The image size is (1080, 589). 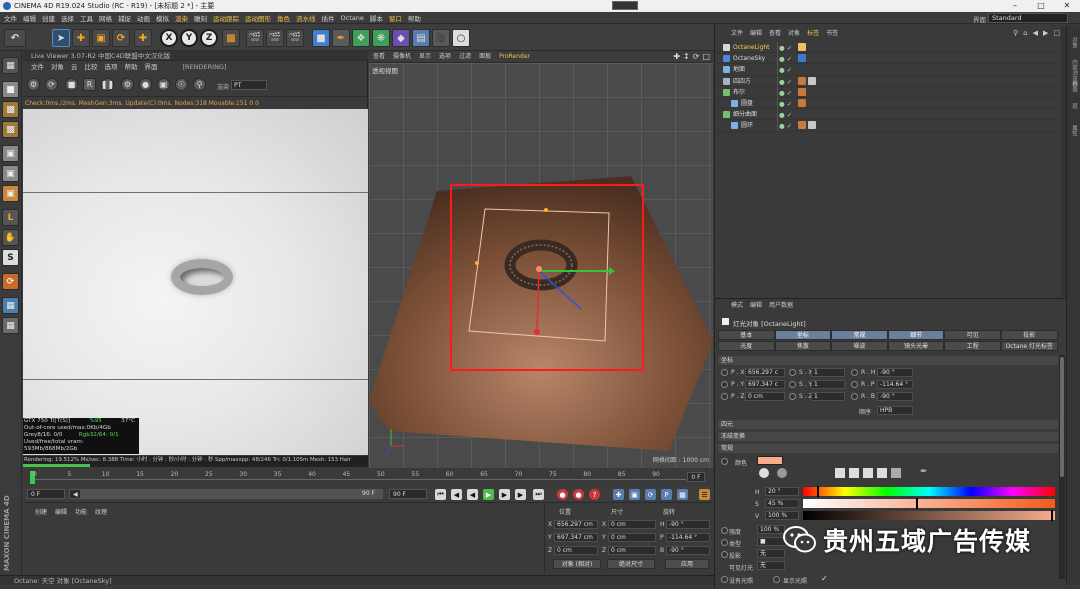 I want to click on attr-menu-item: 编辑, so click(x=756, y=306).